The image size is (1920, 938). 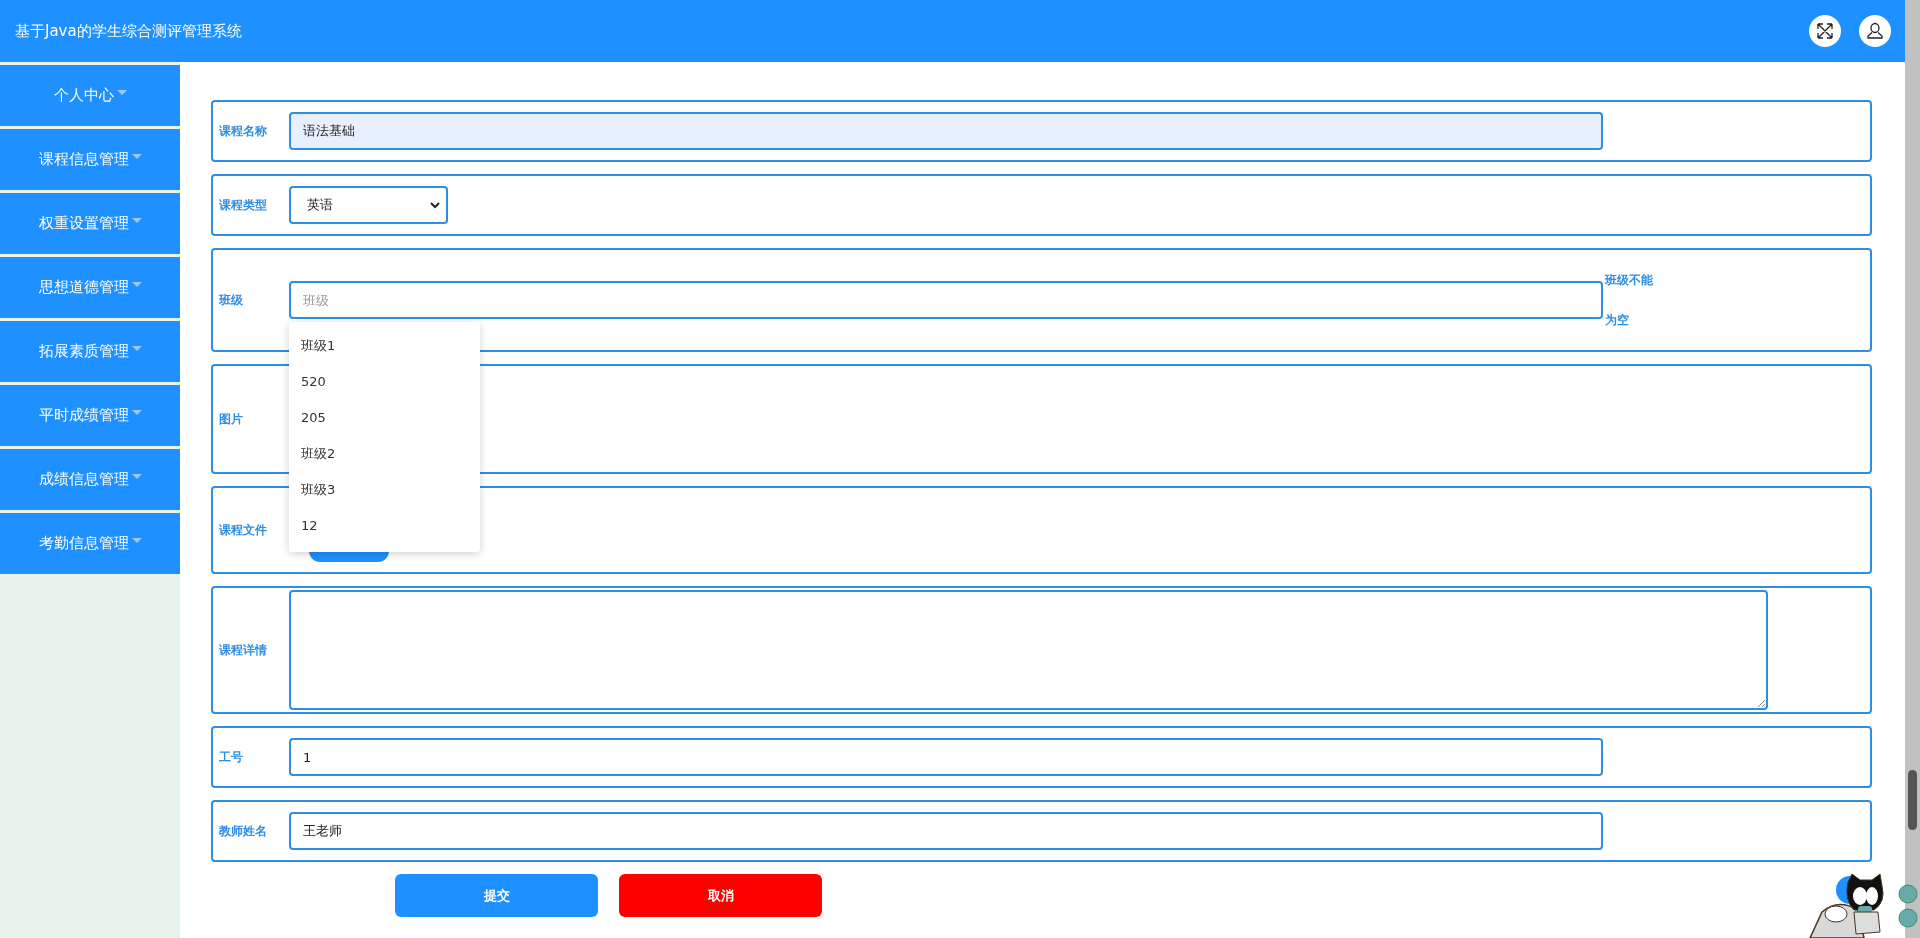 I want to click on app-title: 基于Java的学生综合测评管理系统, so click(x=128, y=31).